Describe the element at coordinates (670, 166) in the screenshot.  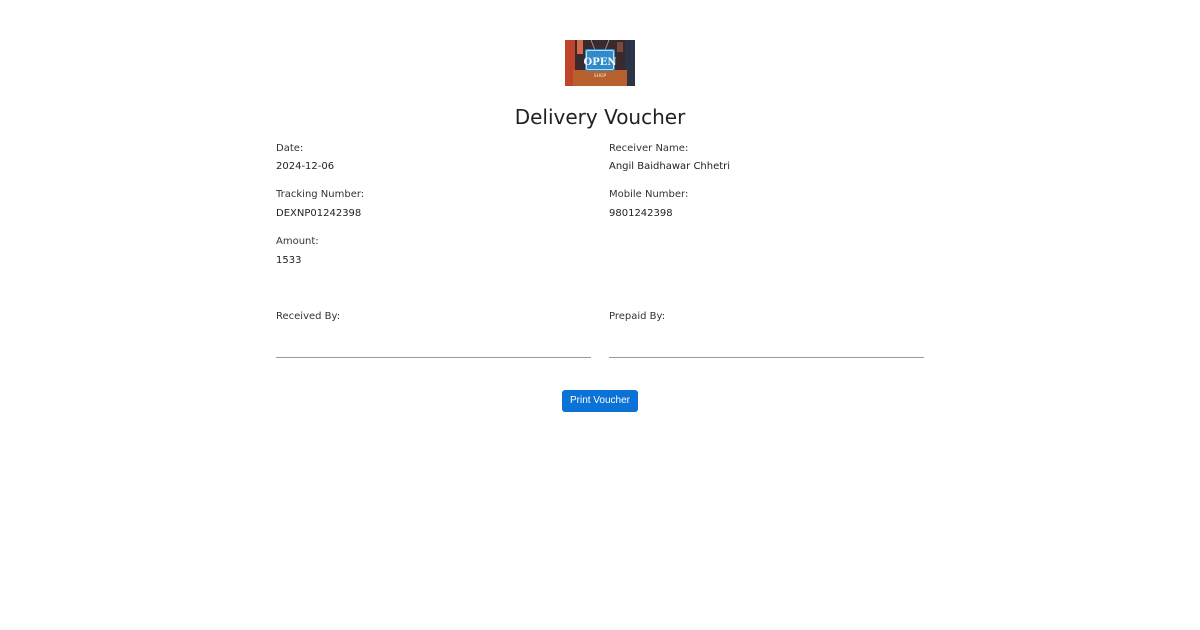
I see `receiver-name-value: Angil Baidhawar Chhetri` at that location.